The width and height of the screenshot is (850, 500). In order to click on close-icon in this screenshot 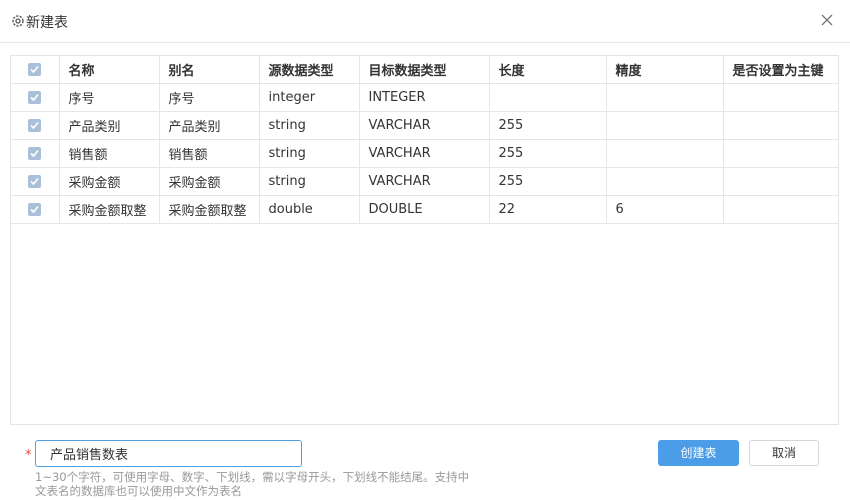, I will do `click(827, 20)`.